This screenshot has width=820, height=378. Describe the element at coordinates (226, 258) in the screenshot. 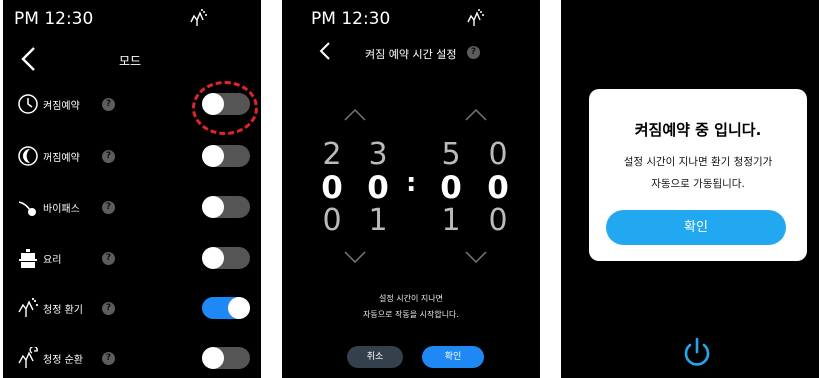

I see `cooking-toggle` at that location.